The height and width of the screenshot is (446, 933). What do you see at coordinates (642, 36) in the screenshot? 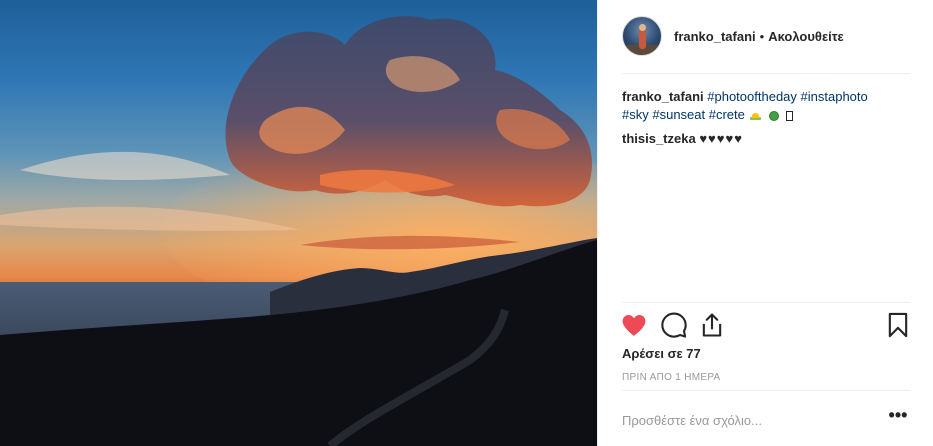
I see `author-avatar` at bounding box center [642, 36].